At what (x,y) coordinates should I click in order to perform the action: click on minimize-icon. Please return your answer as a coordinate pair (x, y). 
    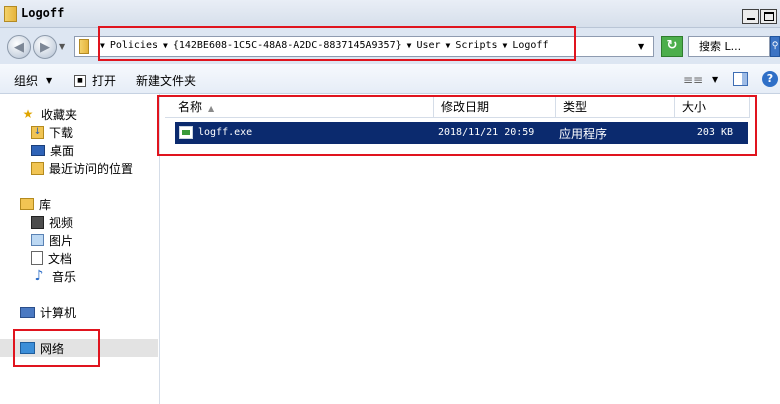
    Looking at the image, I should click on (750, 19).